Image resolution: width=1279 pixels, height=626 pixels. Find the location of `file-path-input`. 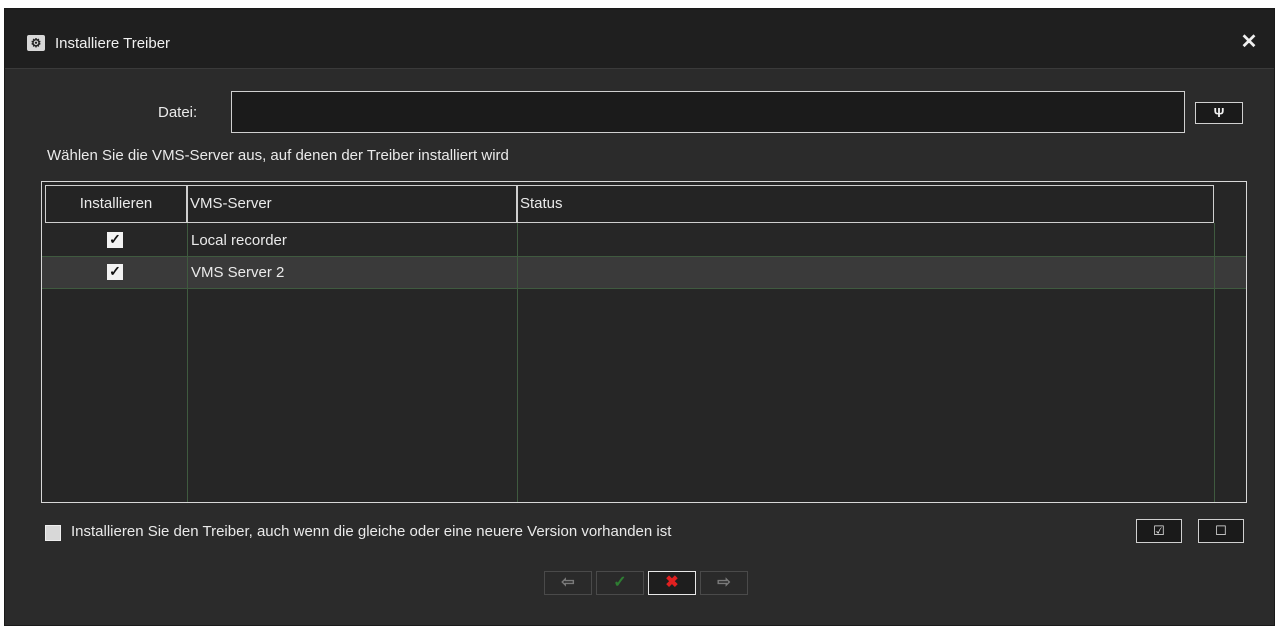

file-path-input is located at coordinates (708, 112).